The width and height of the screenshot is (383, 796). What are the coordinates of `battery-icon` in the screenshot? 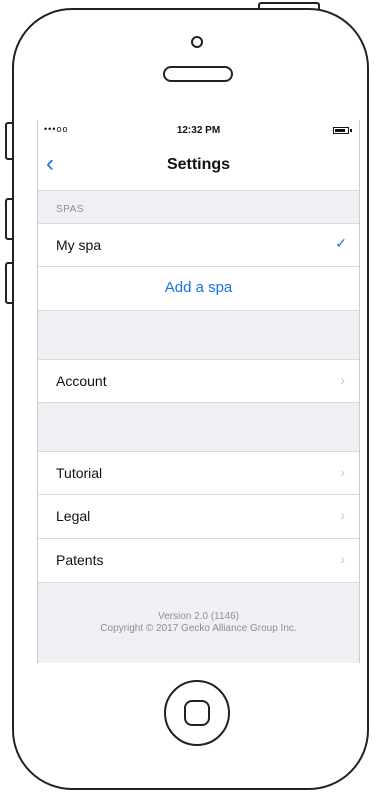 It's located at (341, 130).